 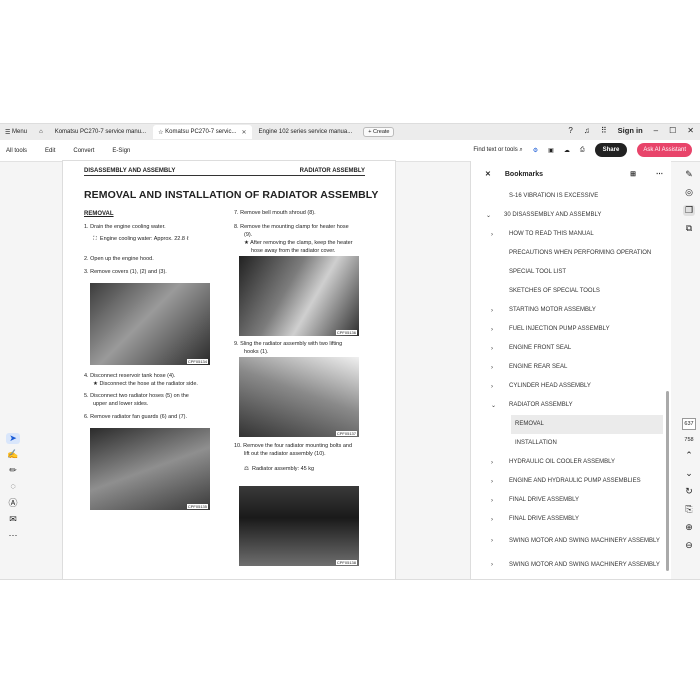 I want to click on bookmark-item: › FUEL INJECTION PUMP ASSEMBLY, so click(x=569, y=329).